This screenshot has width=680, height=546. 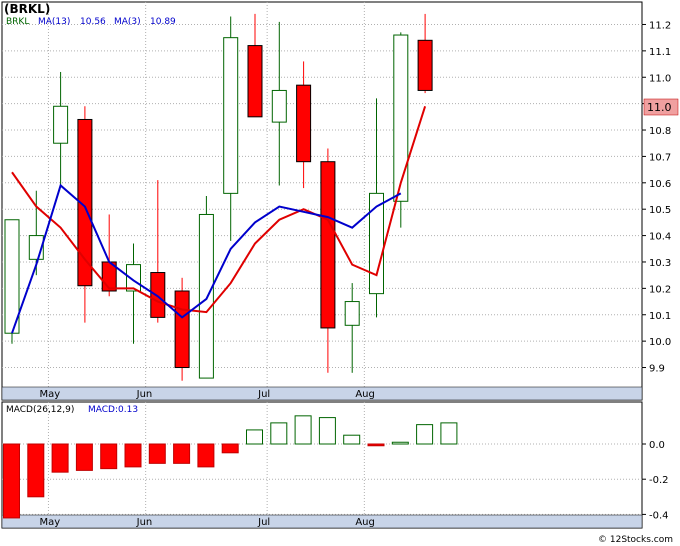 I want to click on legend-symbol: BRKL, so click(x=17, y=22).